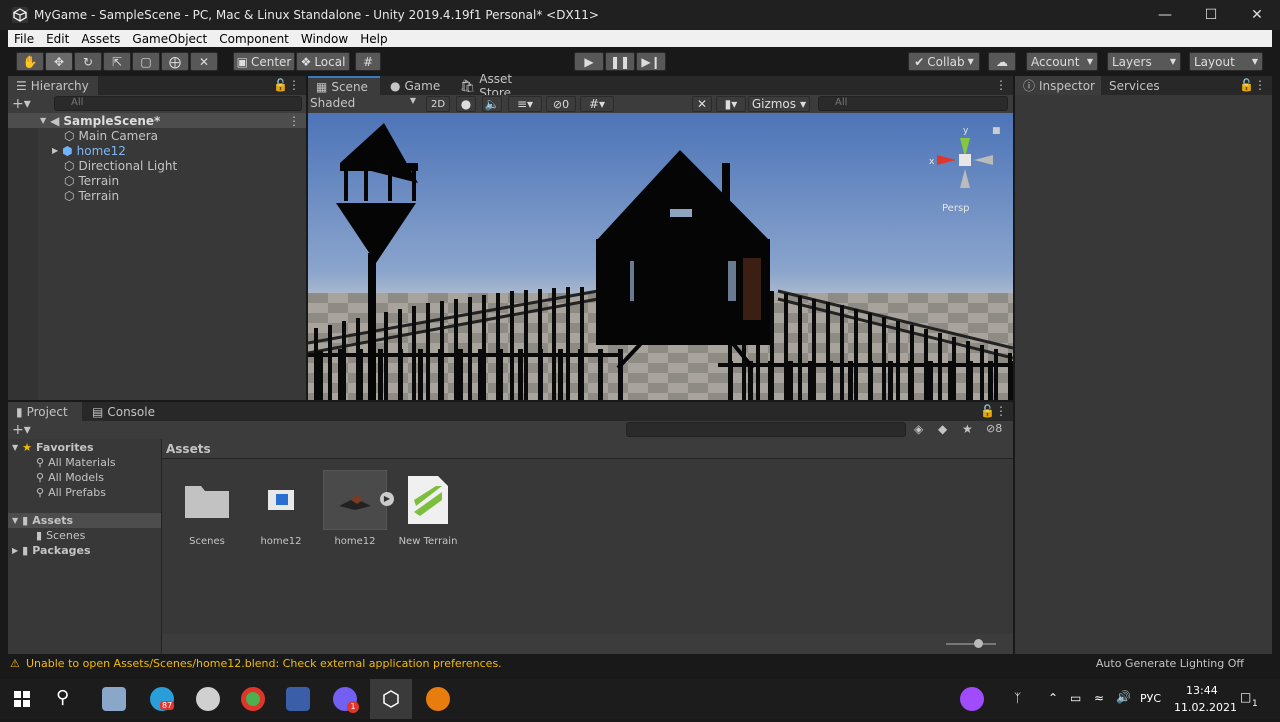 This screenshot has height=722, width=1280. What do you see at coordinates (779, 104) in the screenshot?
I see `gizmos-dropdown: Gizmos ▼` at bounding box center [779, 104].